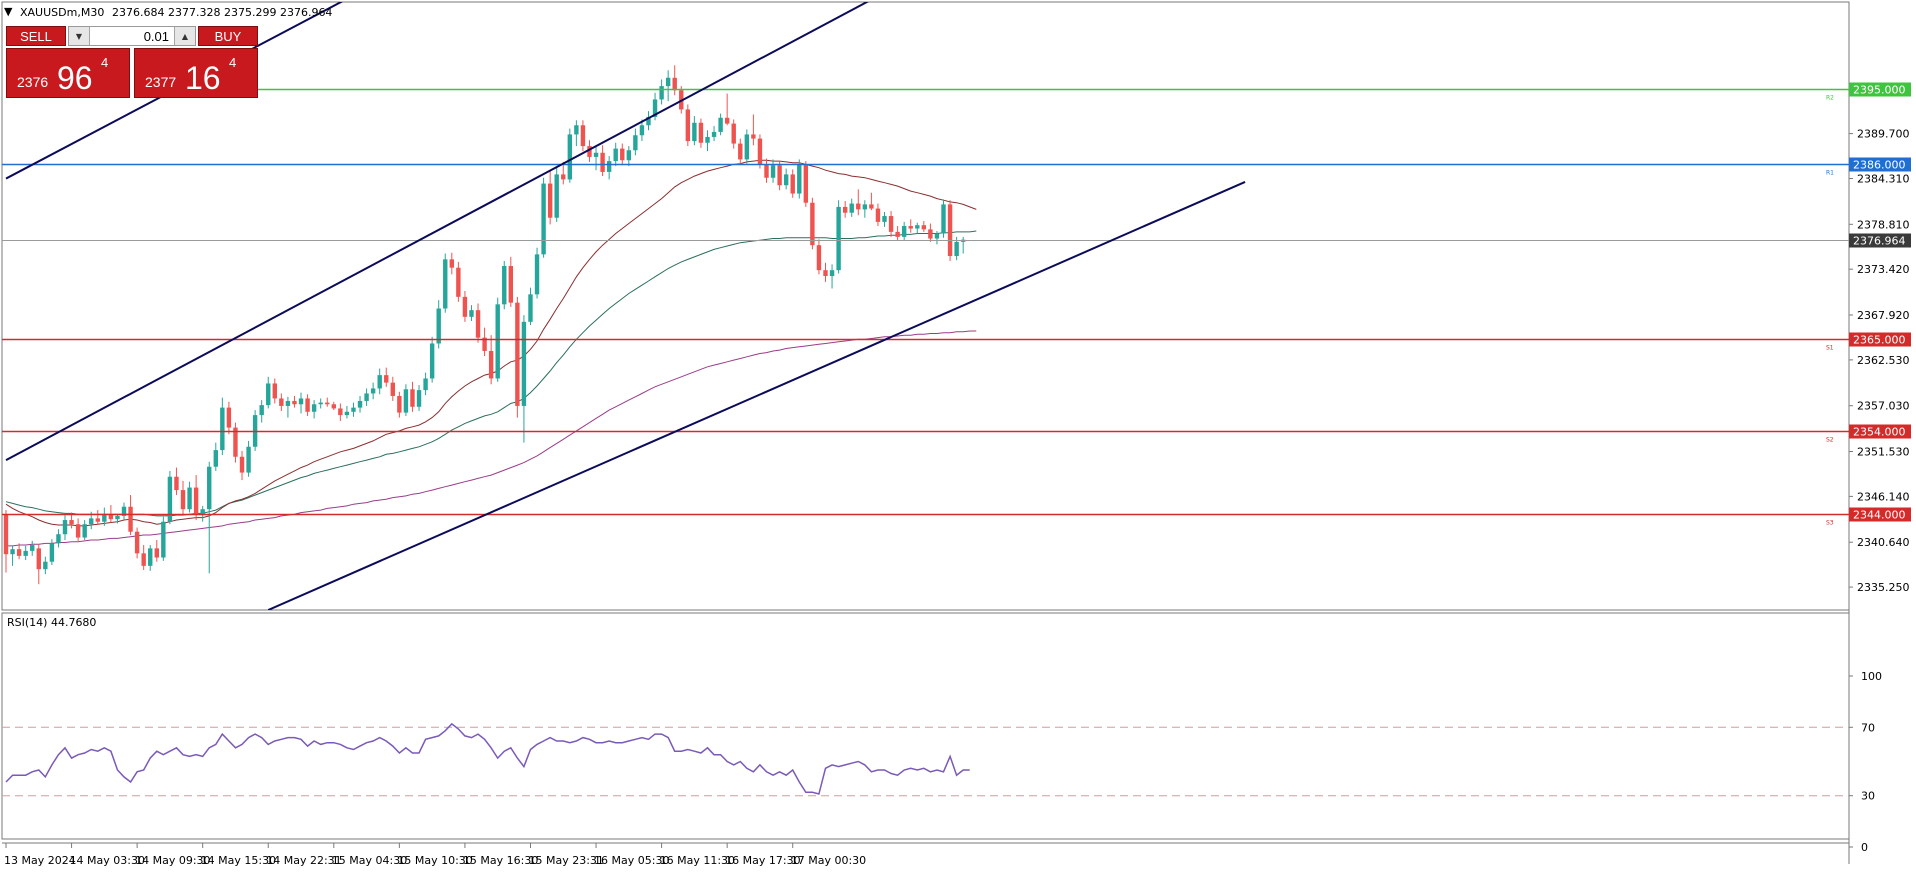 This screenshot has width=1916, height=874. Describe the element at coordinates (172, 860) in the screenshot. I see `time-tick-label: 14 May 09:30` at that location.